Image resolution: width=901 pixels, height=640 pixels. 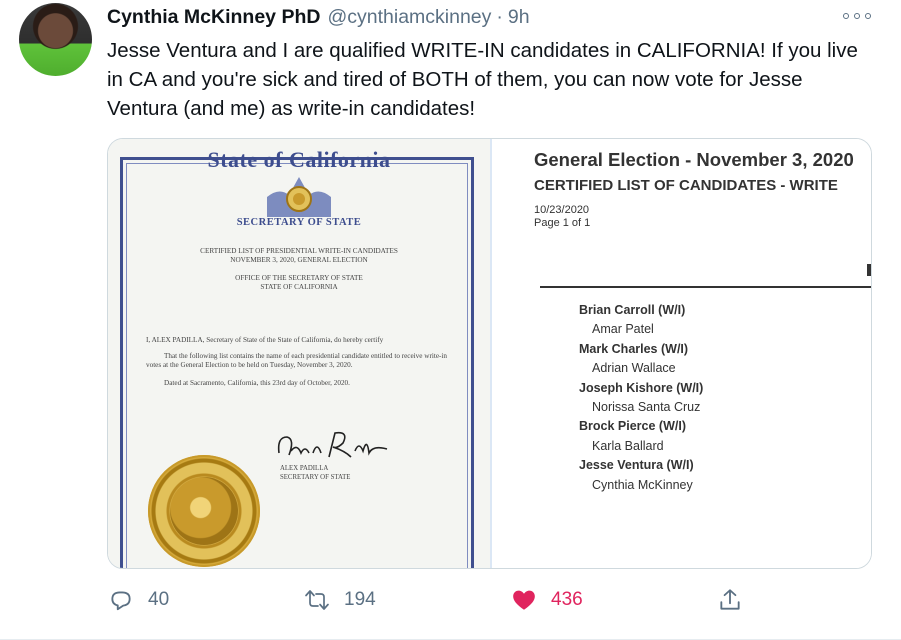 I want to click on document-title: General Election - November 3, 2020, so click(x=694, y=159).